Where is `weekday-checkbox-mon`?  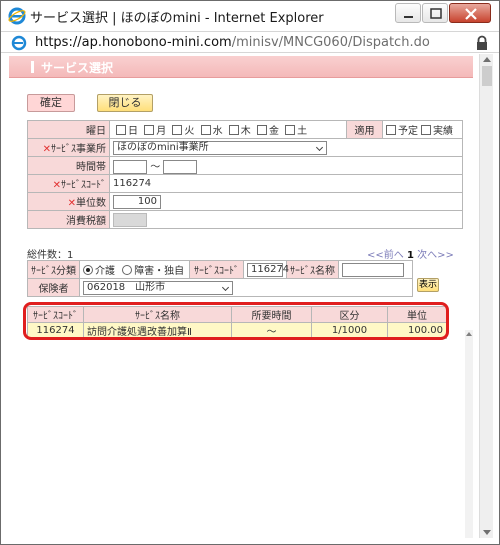
weekday-checkbox-mon is located at coordinates (149, 130).